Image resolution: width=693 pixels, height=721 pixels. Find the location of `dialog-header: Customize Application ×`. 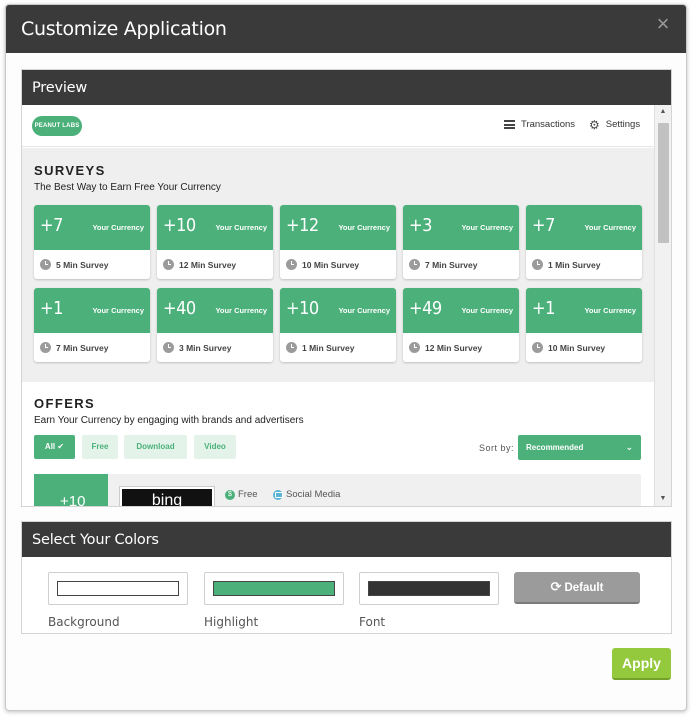

dialog-header: Customize Application × is located at coordinates (346, 29).